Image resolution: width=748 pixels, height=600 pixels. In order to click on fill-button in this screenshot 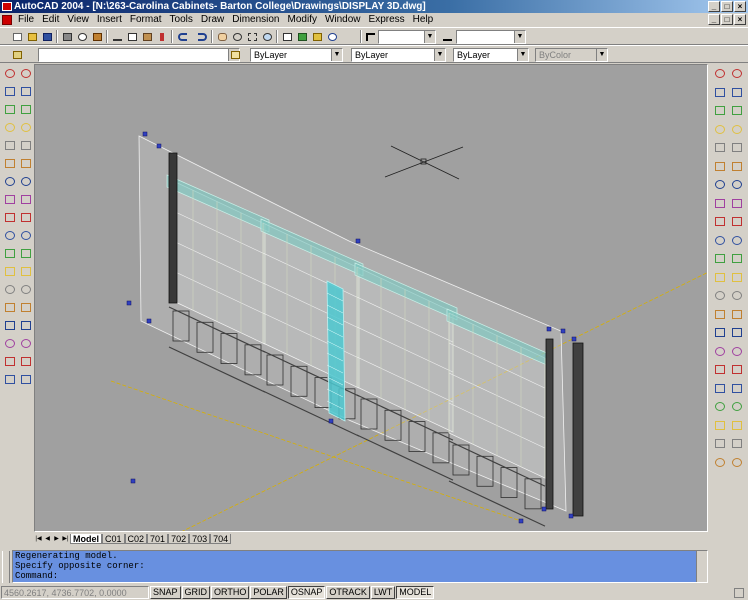, I will do `click(26, 361)`.